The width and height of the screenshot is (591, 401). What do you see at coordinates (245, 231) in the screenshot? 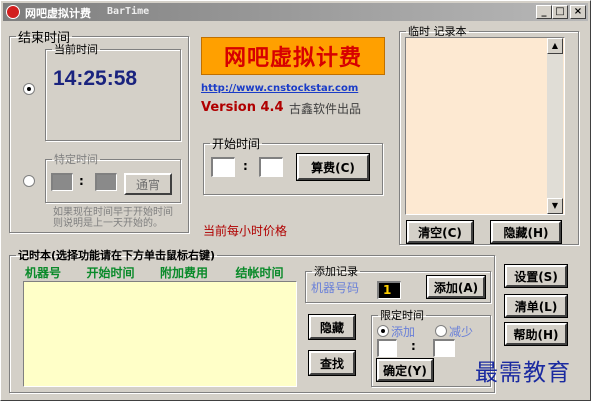
I see `hourly-price-label: 当前每小时价格` at bounding box center [245, 231].